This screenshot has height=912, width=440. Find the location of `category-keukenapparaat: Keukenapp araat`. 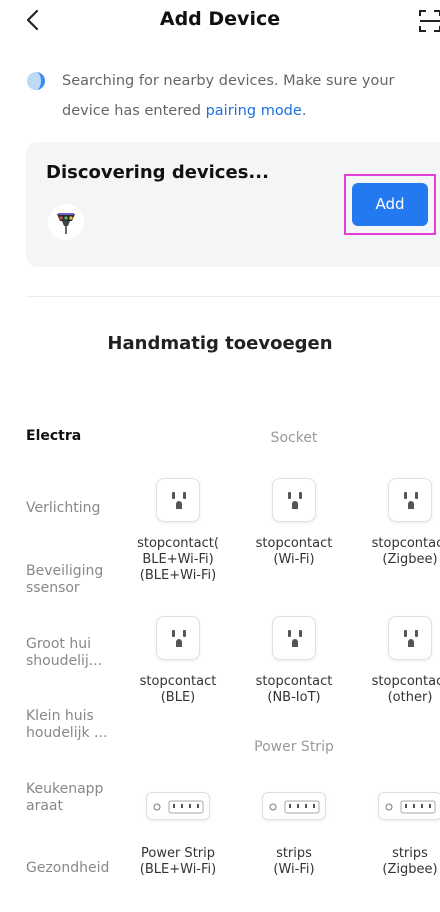

category-keukenapparaat: Keukenapp araat is located at coordinates (74, 798).